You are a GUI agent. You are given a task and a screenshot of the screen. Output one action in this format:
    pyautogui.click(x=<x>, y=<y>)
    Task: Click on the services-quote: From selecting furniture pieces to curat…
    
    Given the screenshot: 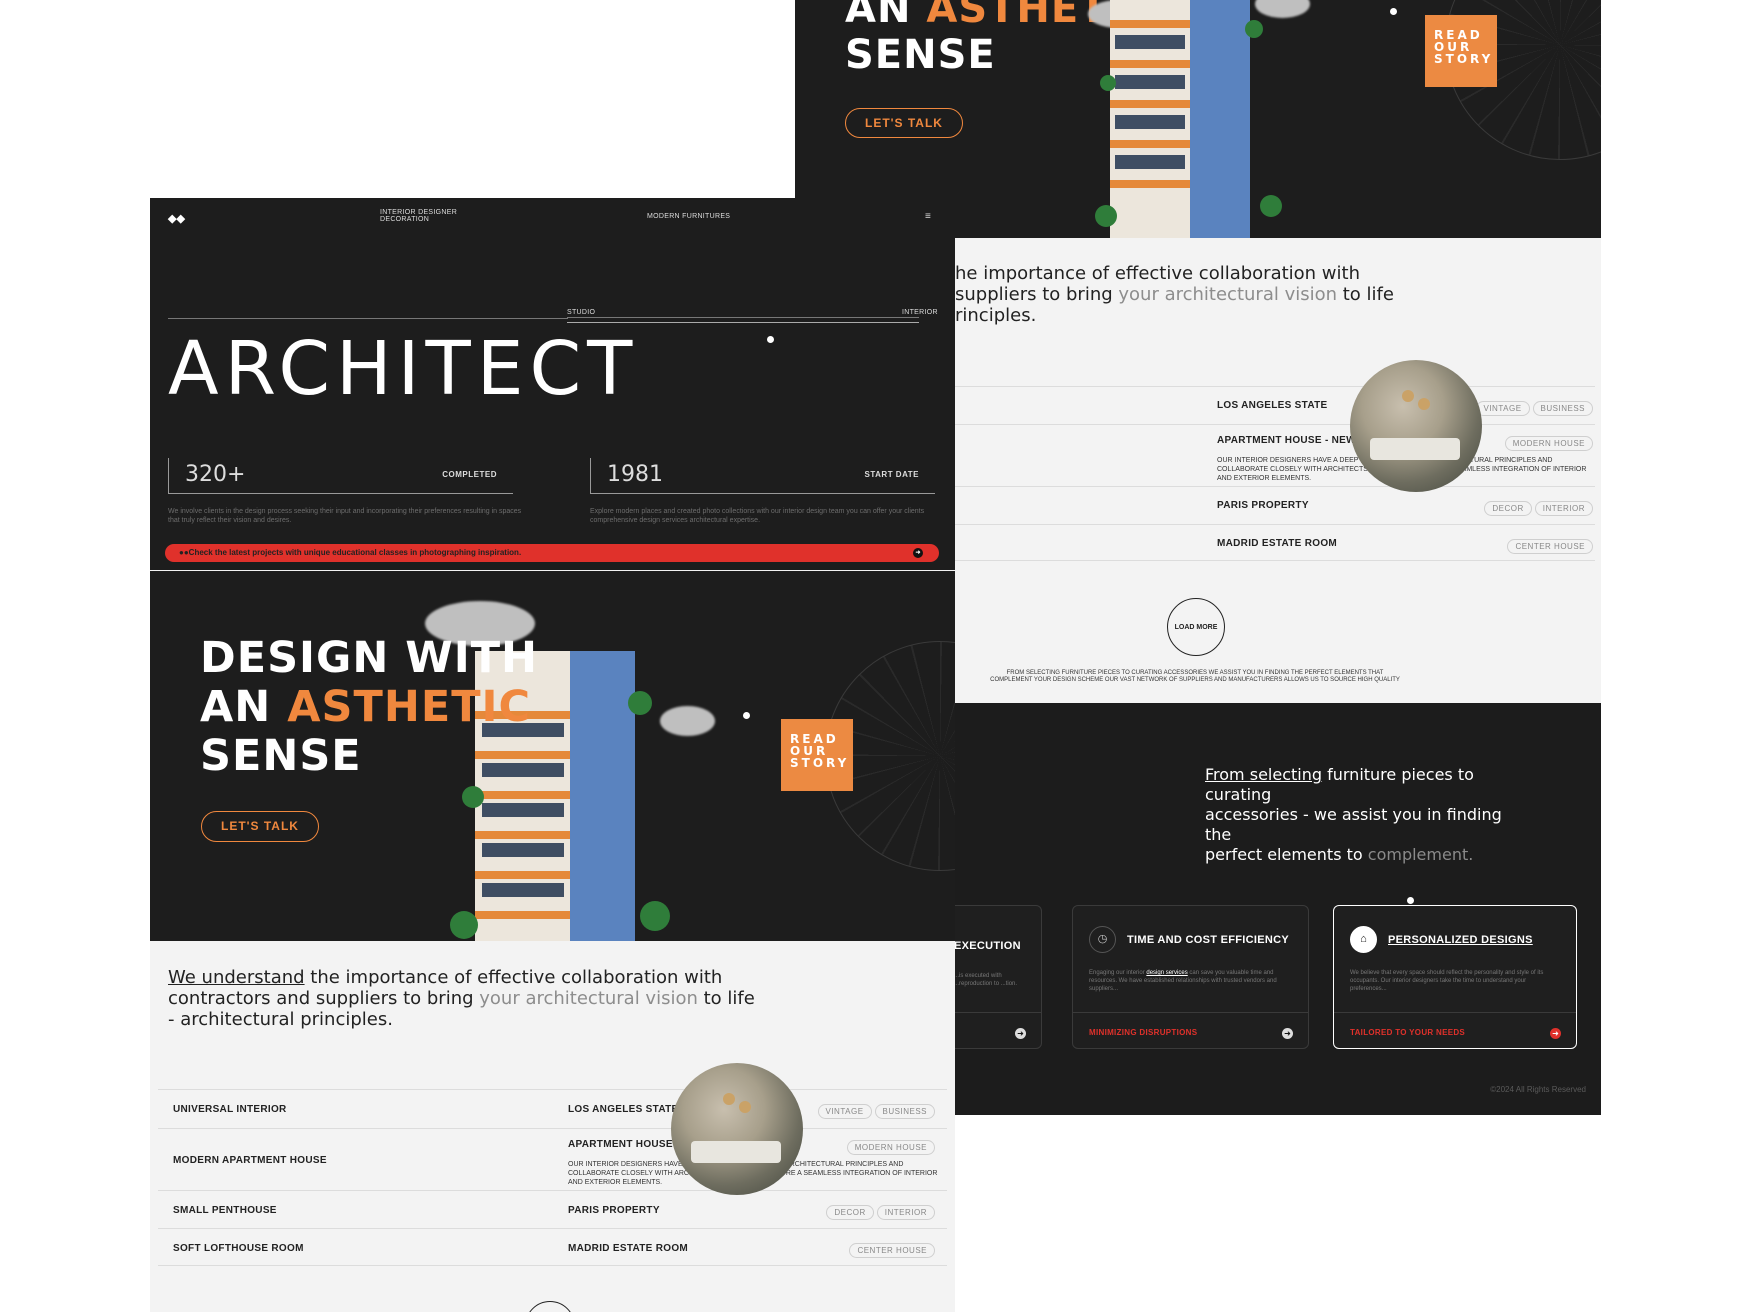 What is the action you would take?
    pyautogui.click(x=1355, y=815)
    